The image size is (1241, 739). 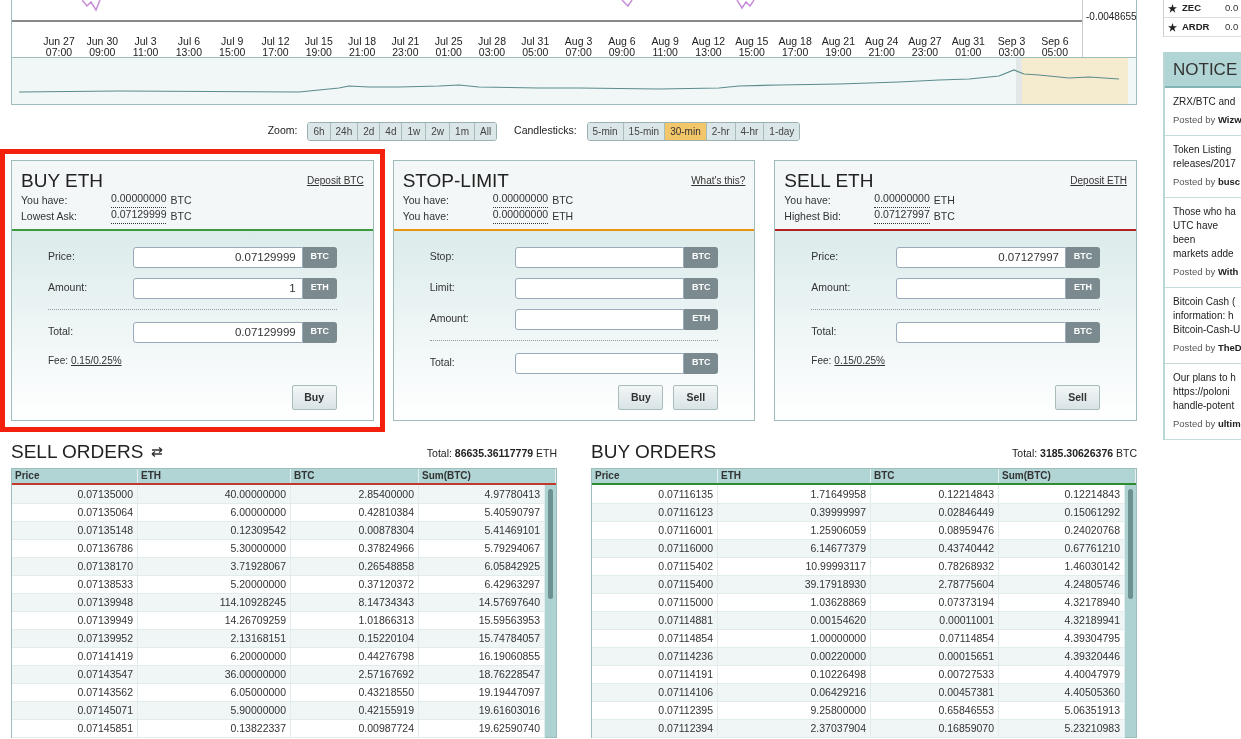 I want to click on axis-label: Jun 30 09:00, so click(x=102, y=47).